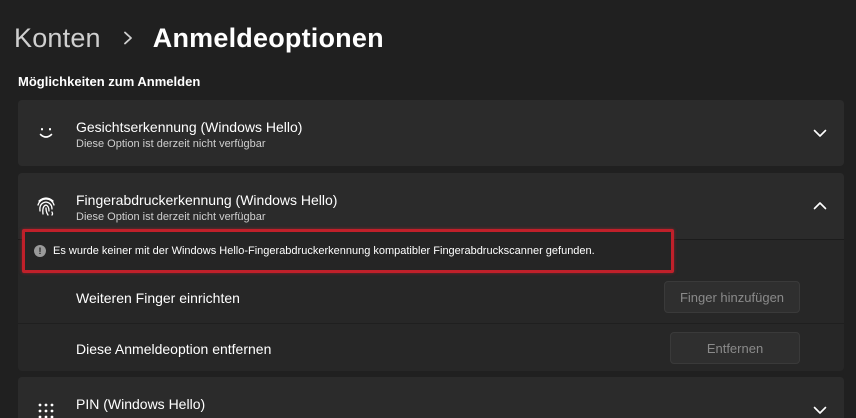  Describe the element at coordinates (431, 348) in the screenshot. I see `row-remove-option: Diese Anmeldeoption entfernen Entfernen` at that location.